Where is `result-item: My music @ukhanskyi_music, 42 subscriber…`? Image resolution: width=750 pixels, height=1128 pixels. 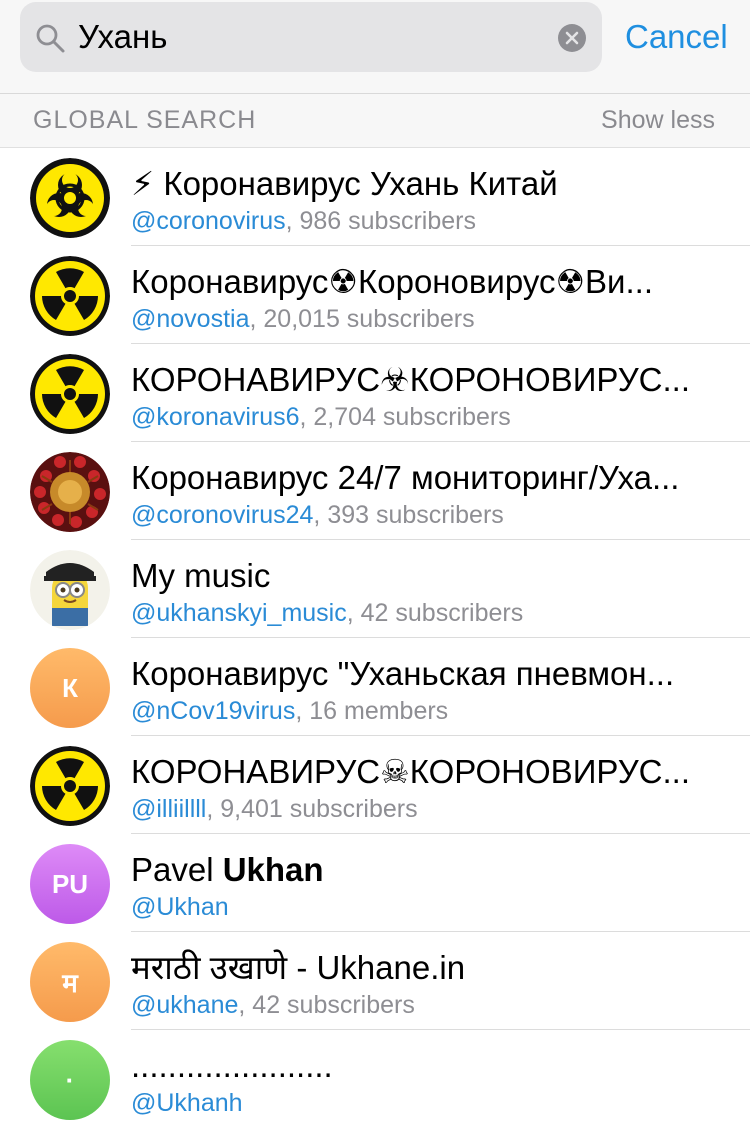 result-item: My music @ukhanskyi_music, 42 subscriber… is located at coordinates (375, 589).